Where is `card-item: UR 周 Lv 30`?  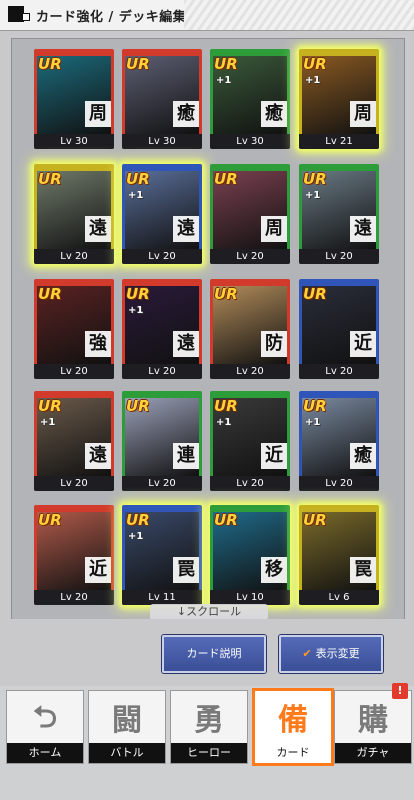
card-item: UR 周 Lv 30 is located at coordinates (74, 99).